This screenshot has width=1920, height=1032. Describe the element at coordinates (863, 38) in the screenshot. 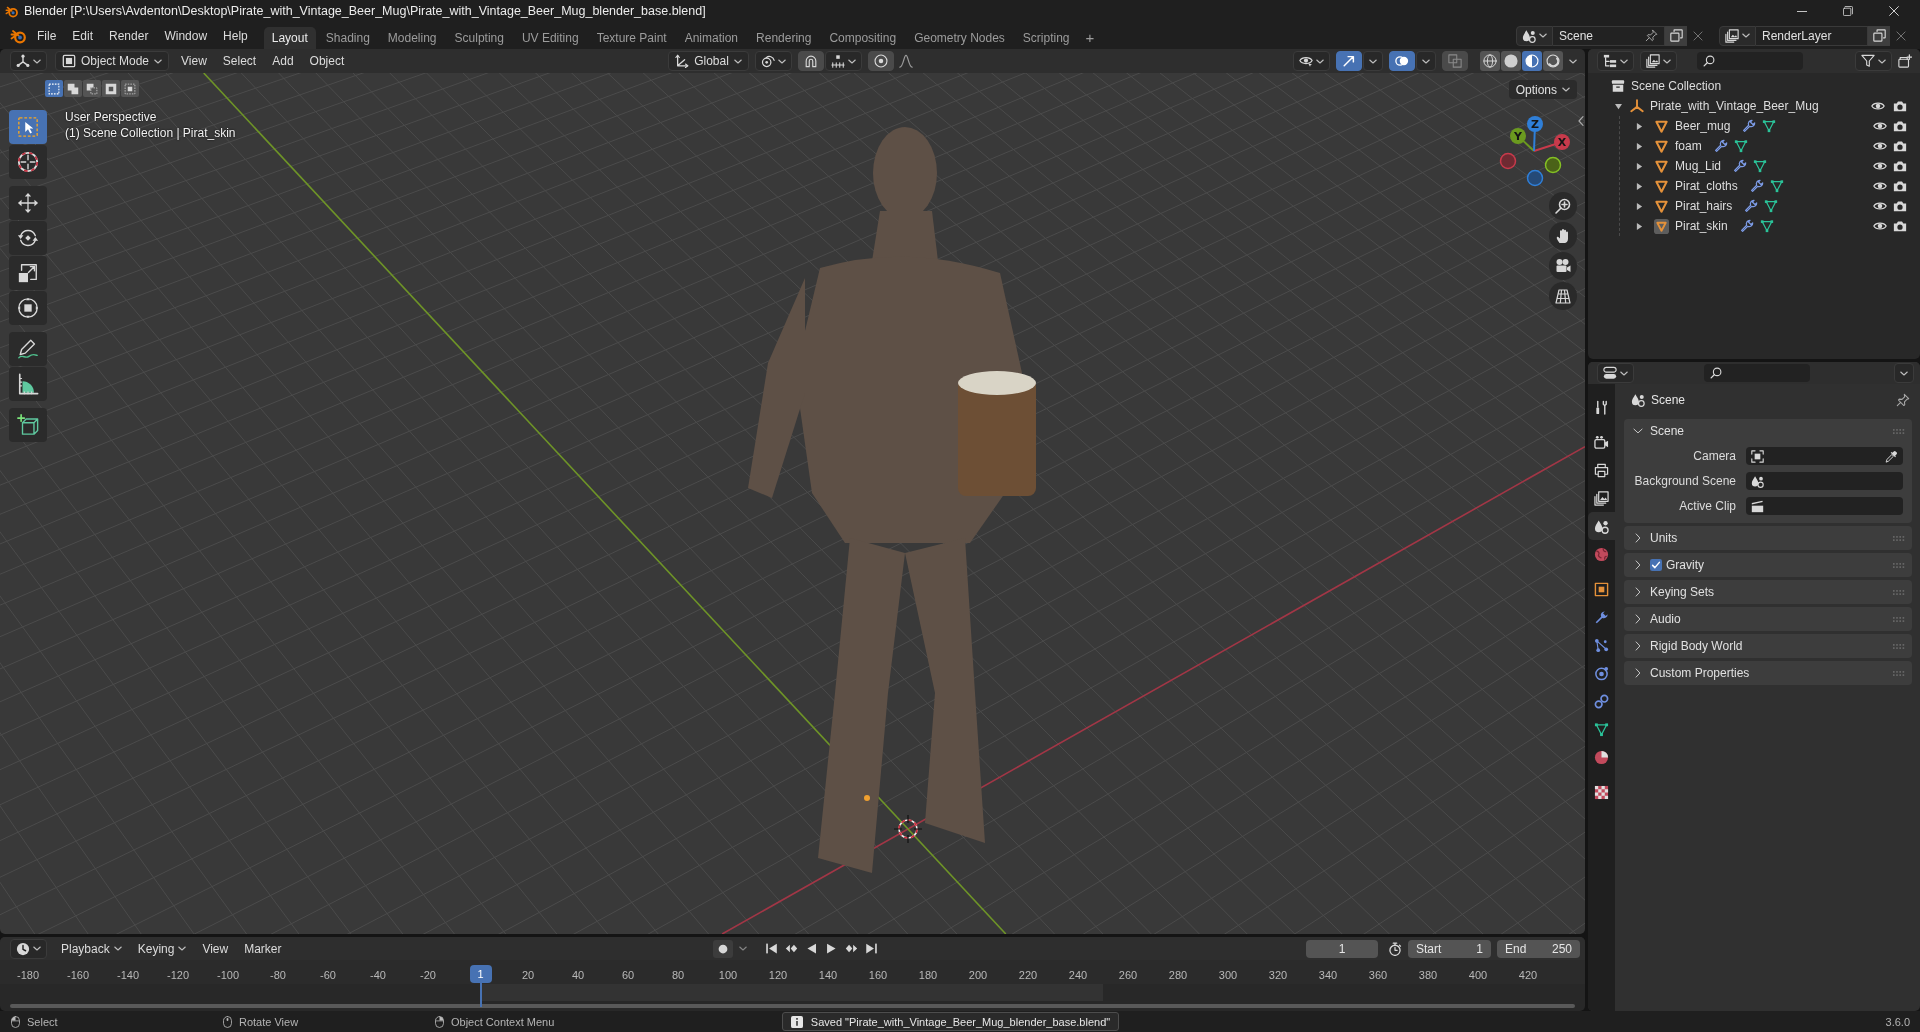

I see `workspace-tab: Compositing` at that location.